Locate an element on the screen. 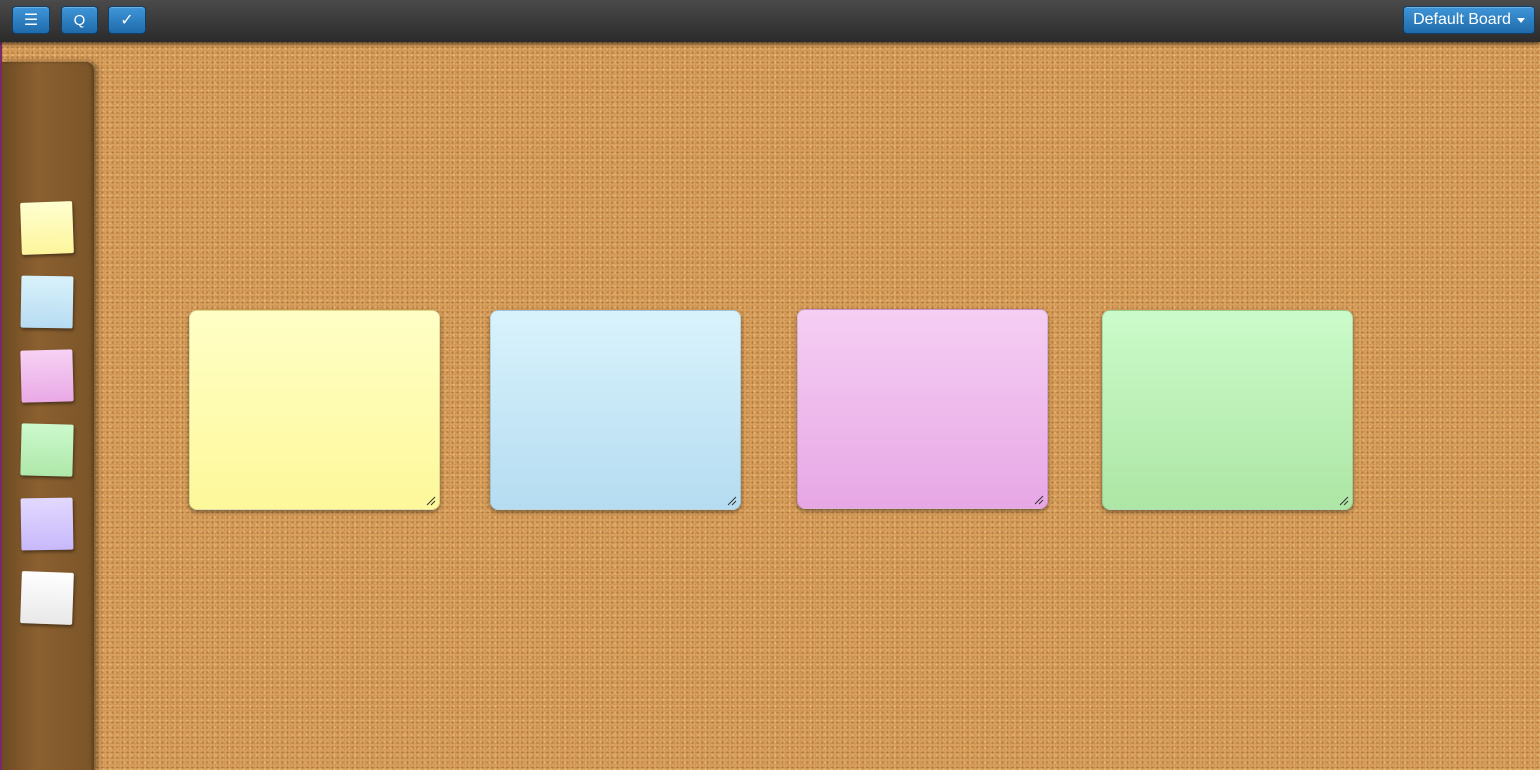 This screenshot has width=1540, height=770. board-selector-dropdown: Default Board is located at coordinates (1469, 20).